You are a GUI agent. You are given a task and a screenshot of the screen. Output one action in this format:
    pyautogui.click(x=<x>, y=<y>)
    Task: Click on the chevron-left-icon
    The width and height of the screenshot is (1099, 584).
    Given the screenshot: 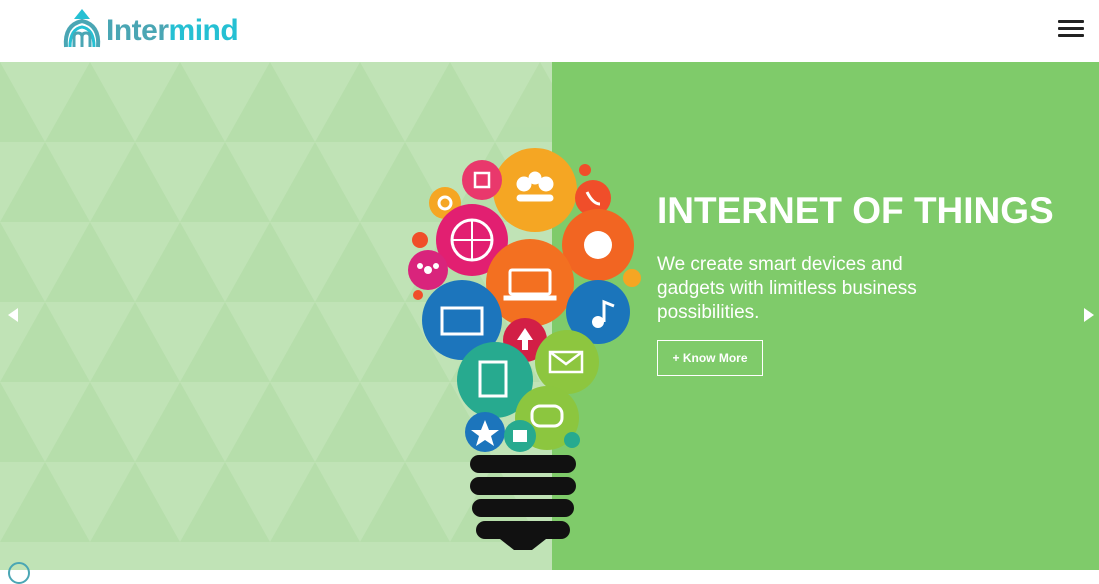 What is the action you would take?
    pyautogui.click(x=13, y=315)
    